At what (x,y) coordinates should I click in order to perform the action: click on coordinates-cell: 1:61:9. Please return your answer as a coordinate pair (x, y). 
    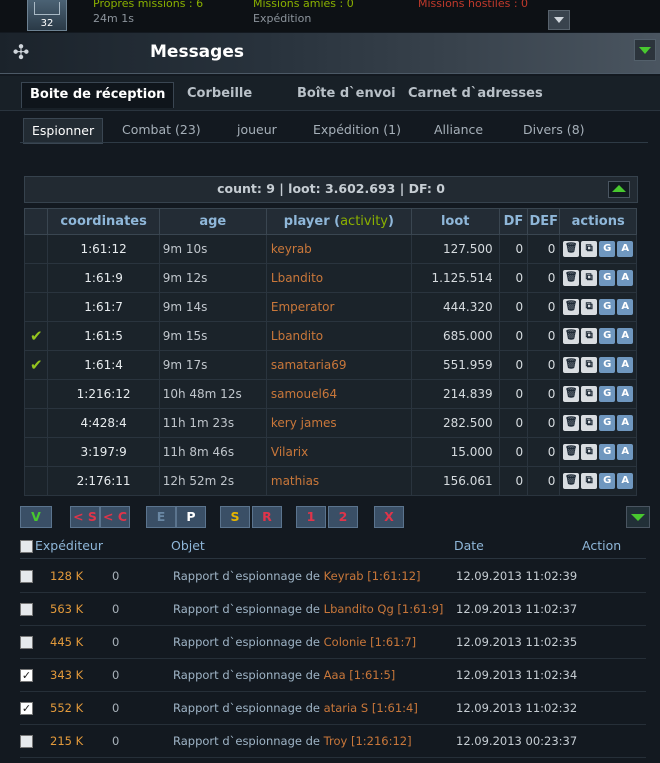
    Looking at the image, I should click on (103, 278).